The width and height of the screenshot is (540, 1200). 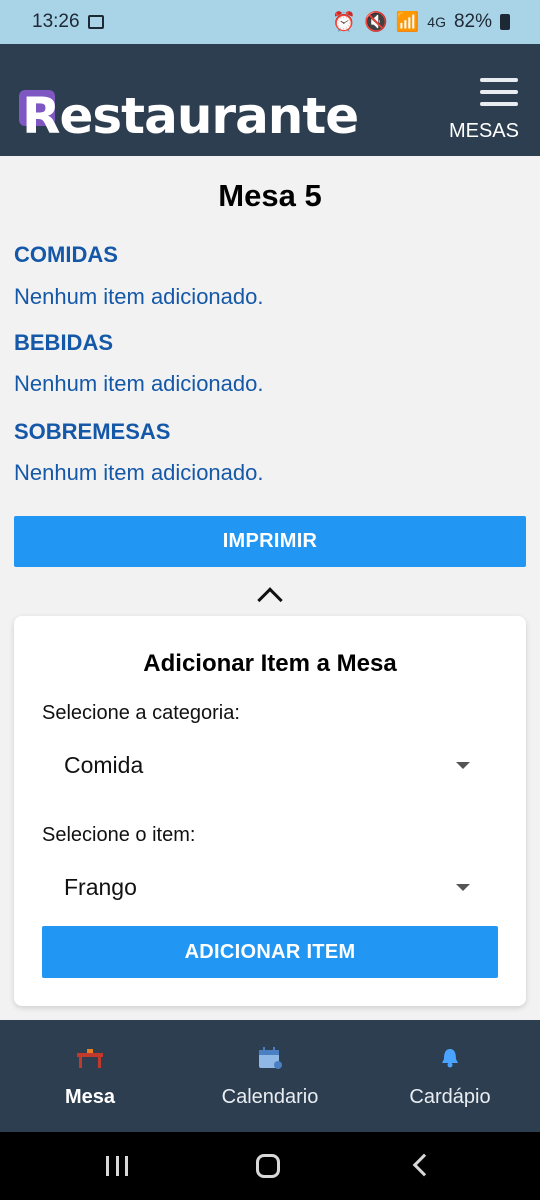 I want to click on alarm-icon: ⏰, so click(x=344, y=22).